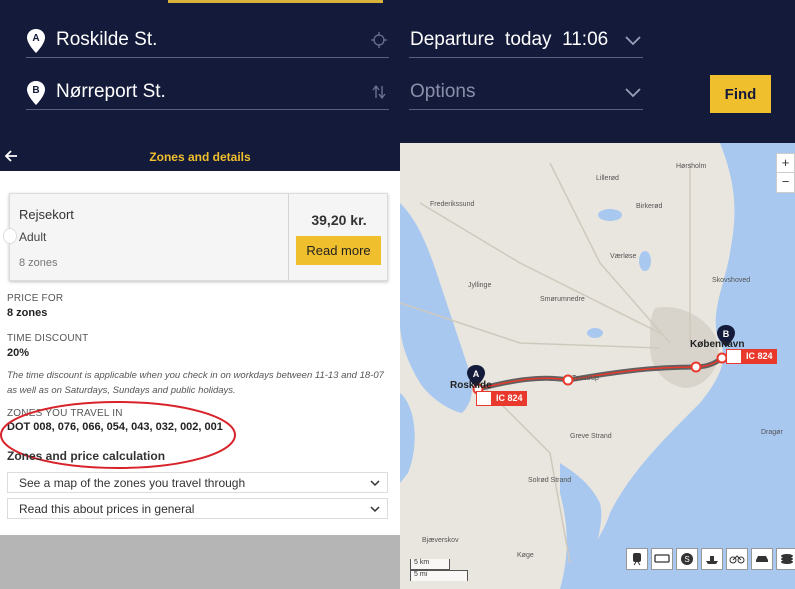 Image resolution: width=795 pixels, height=589 pixels. I want to click on card-notch, so click(10, 236).